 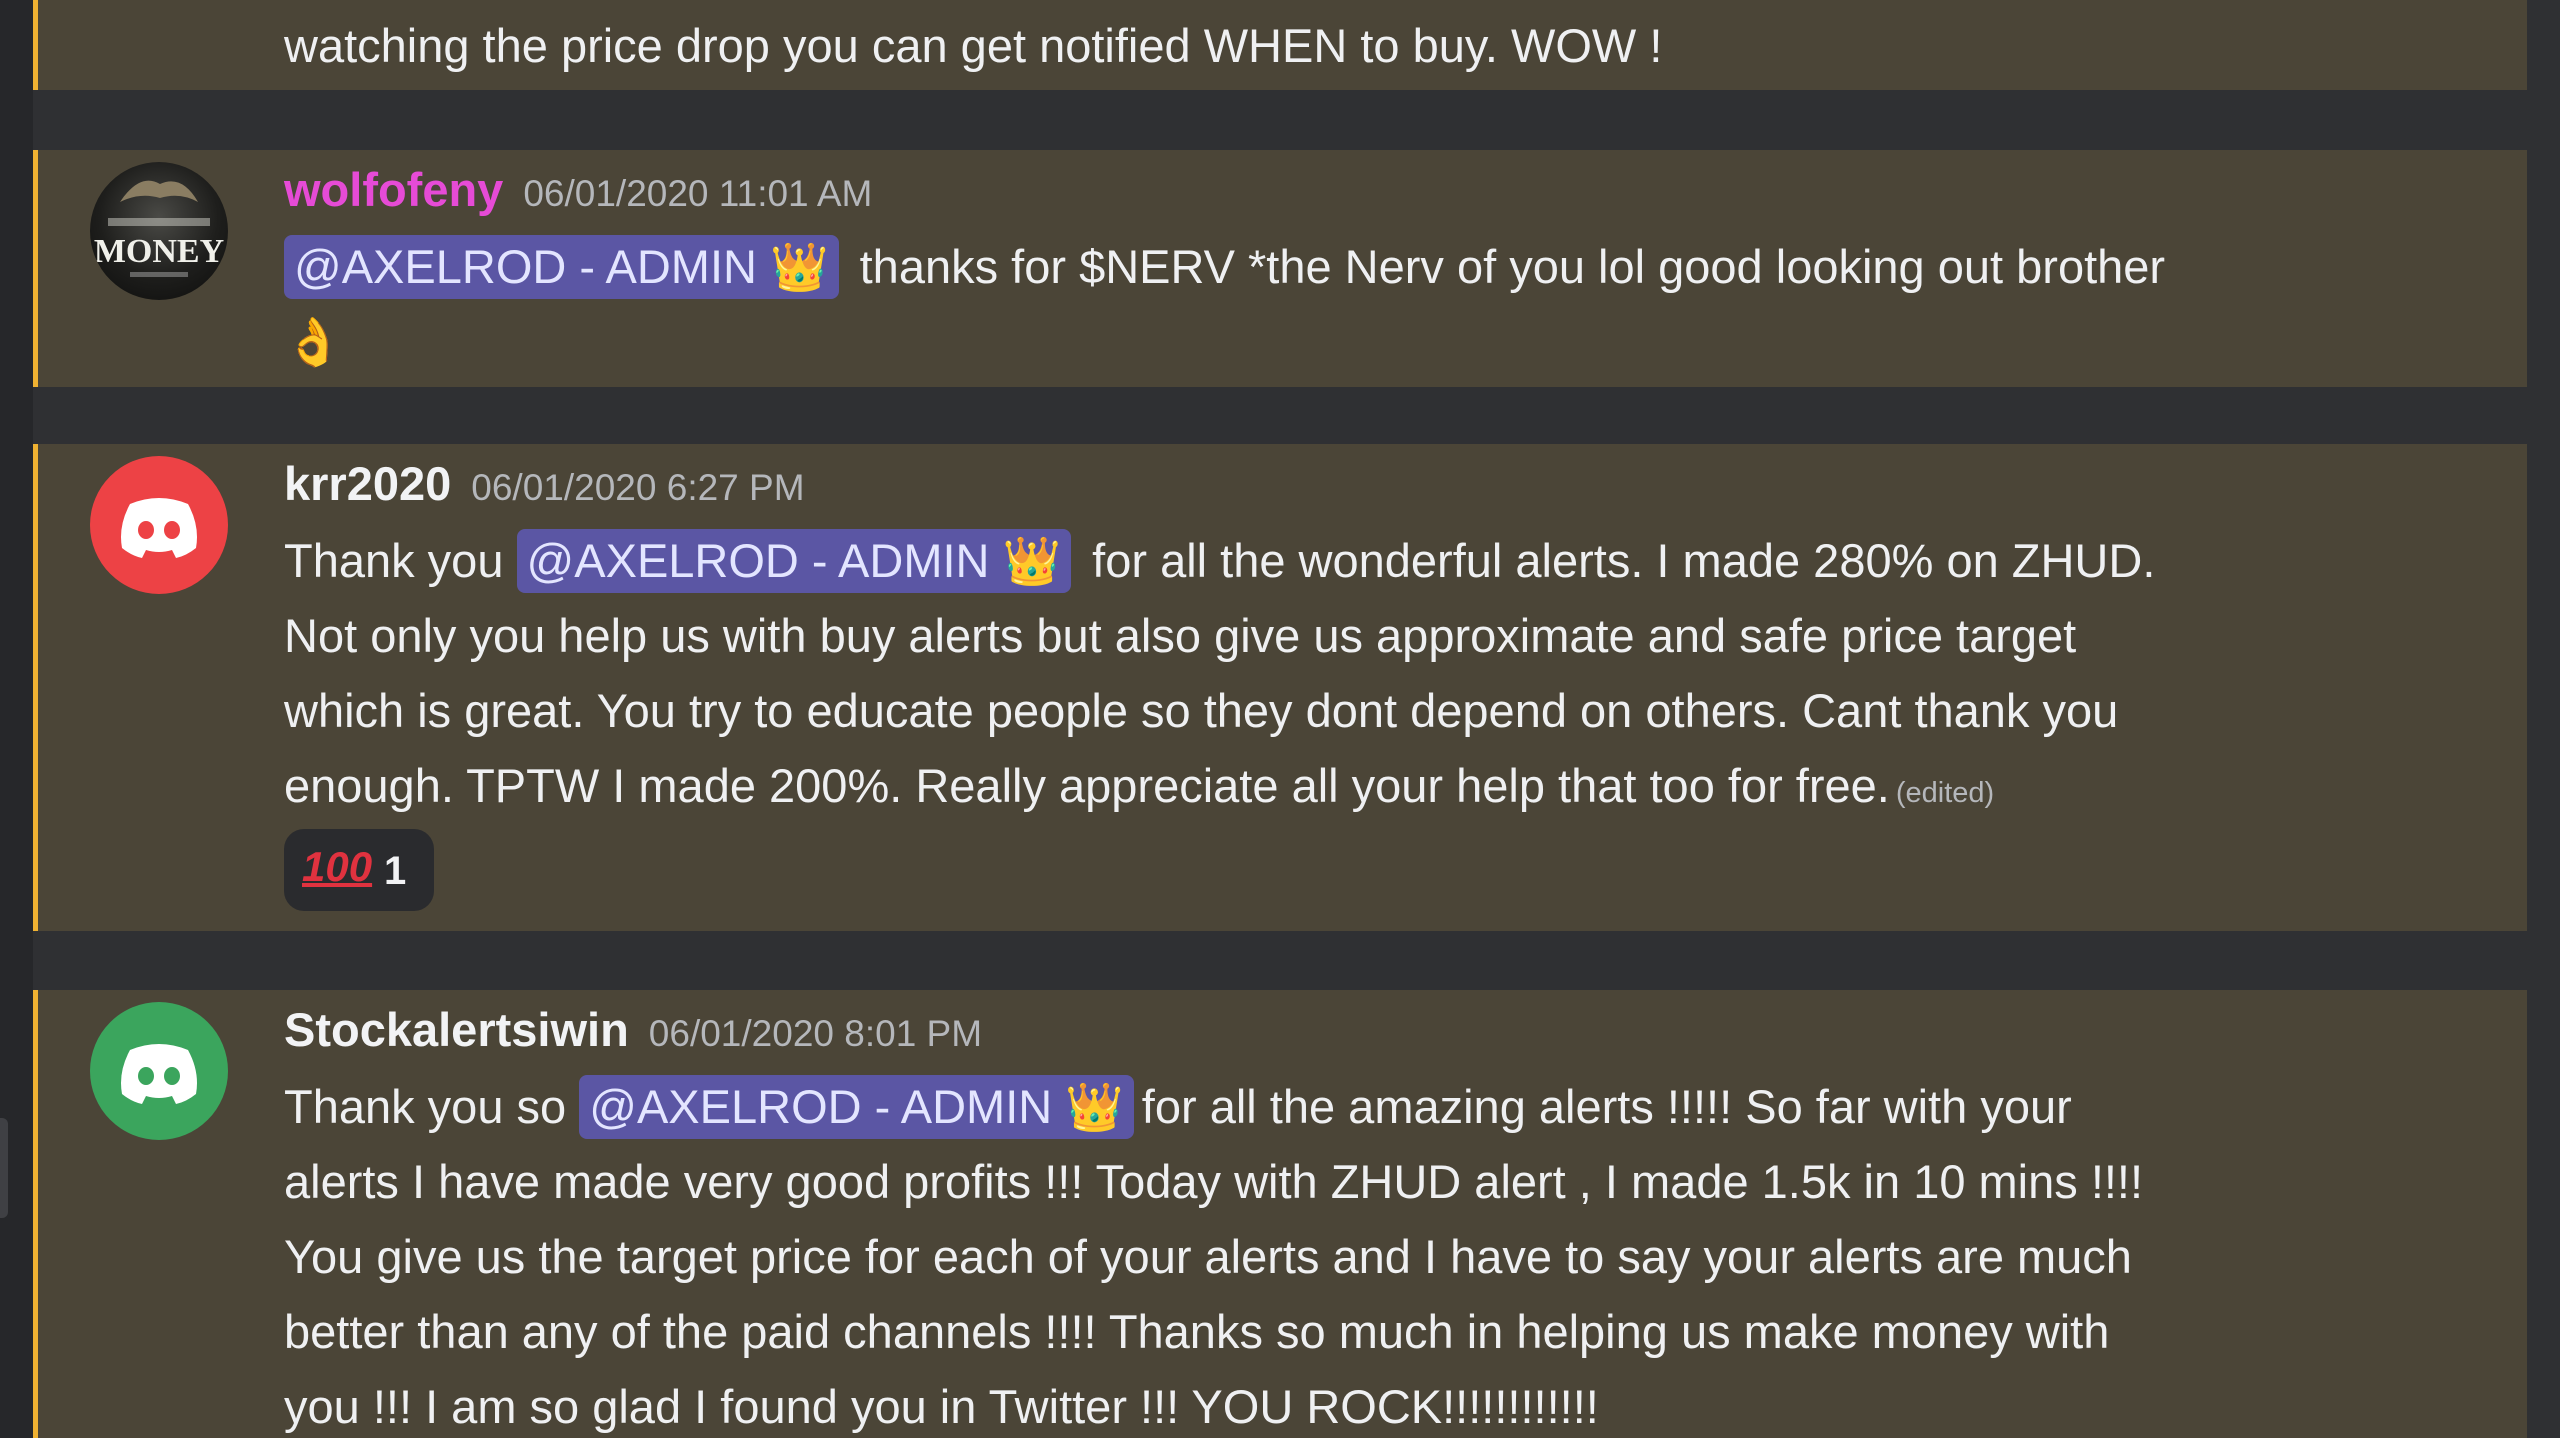 I want to click on timestamp: 06/01/2020 8:01 PM, so click(x=815, y=1033).